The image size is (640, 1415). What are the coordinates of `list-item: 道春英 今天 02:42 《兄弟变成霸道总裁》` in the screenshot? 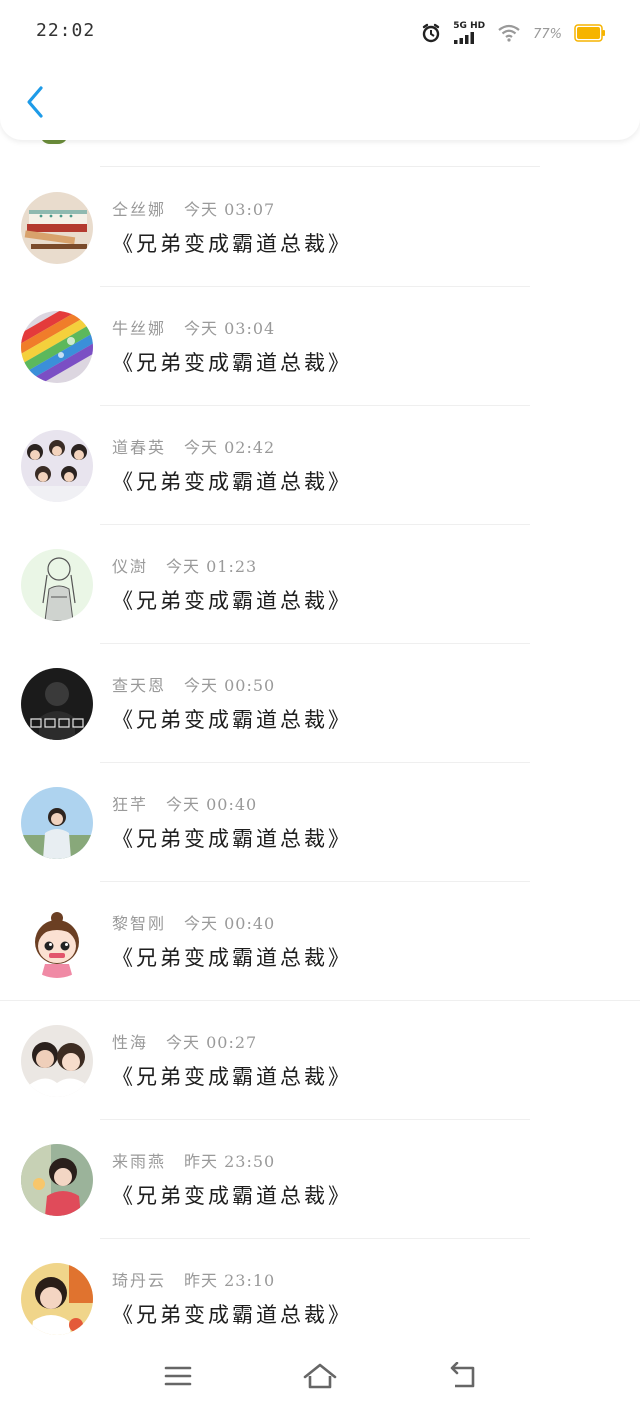 It's located at (320, 465).